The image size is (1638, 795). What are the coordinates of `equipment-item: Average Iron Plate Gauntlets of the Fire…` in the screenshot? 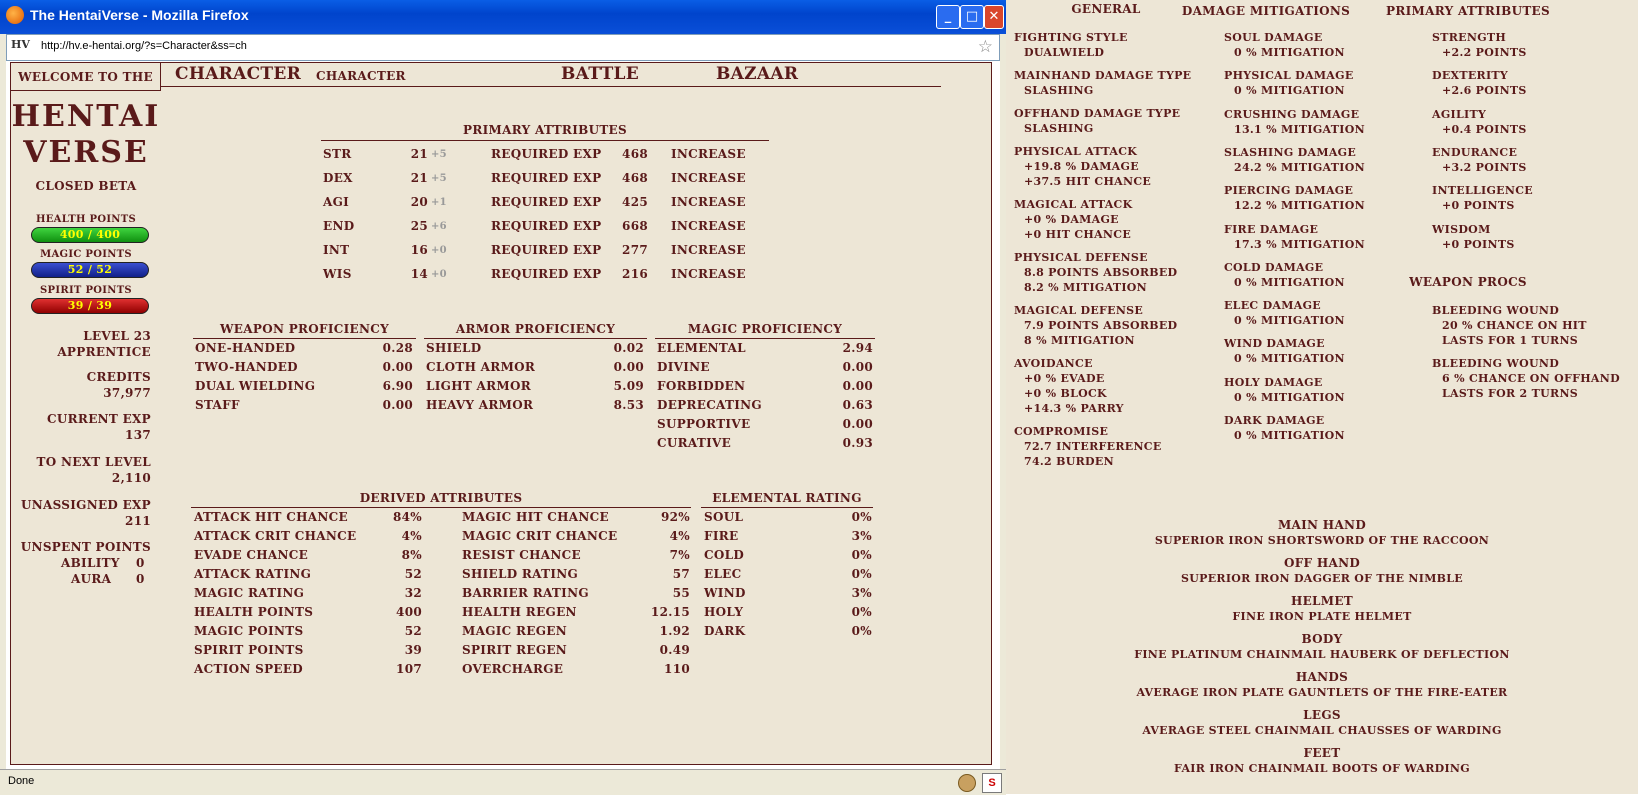 It's located at (1322, 692).